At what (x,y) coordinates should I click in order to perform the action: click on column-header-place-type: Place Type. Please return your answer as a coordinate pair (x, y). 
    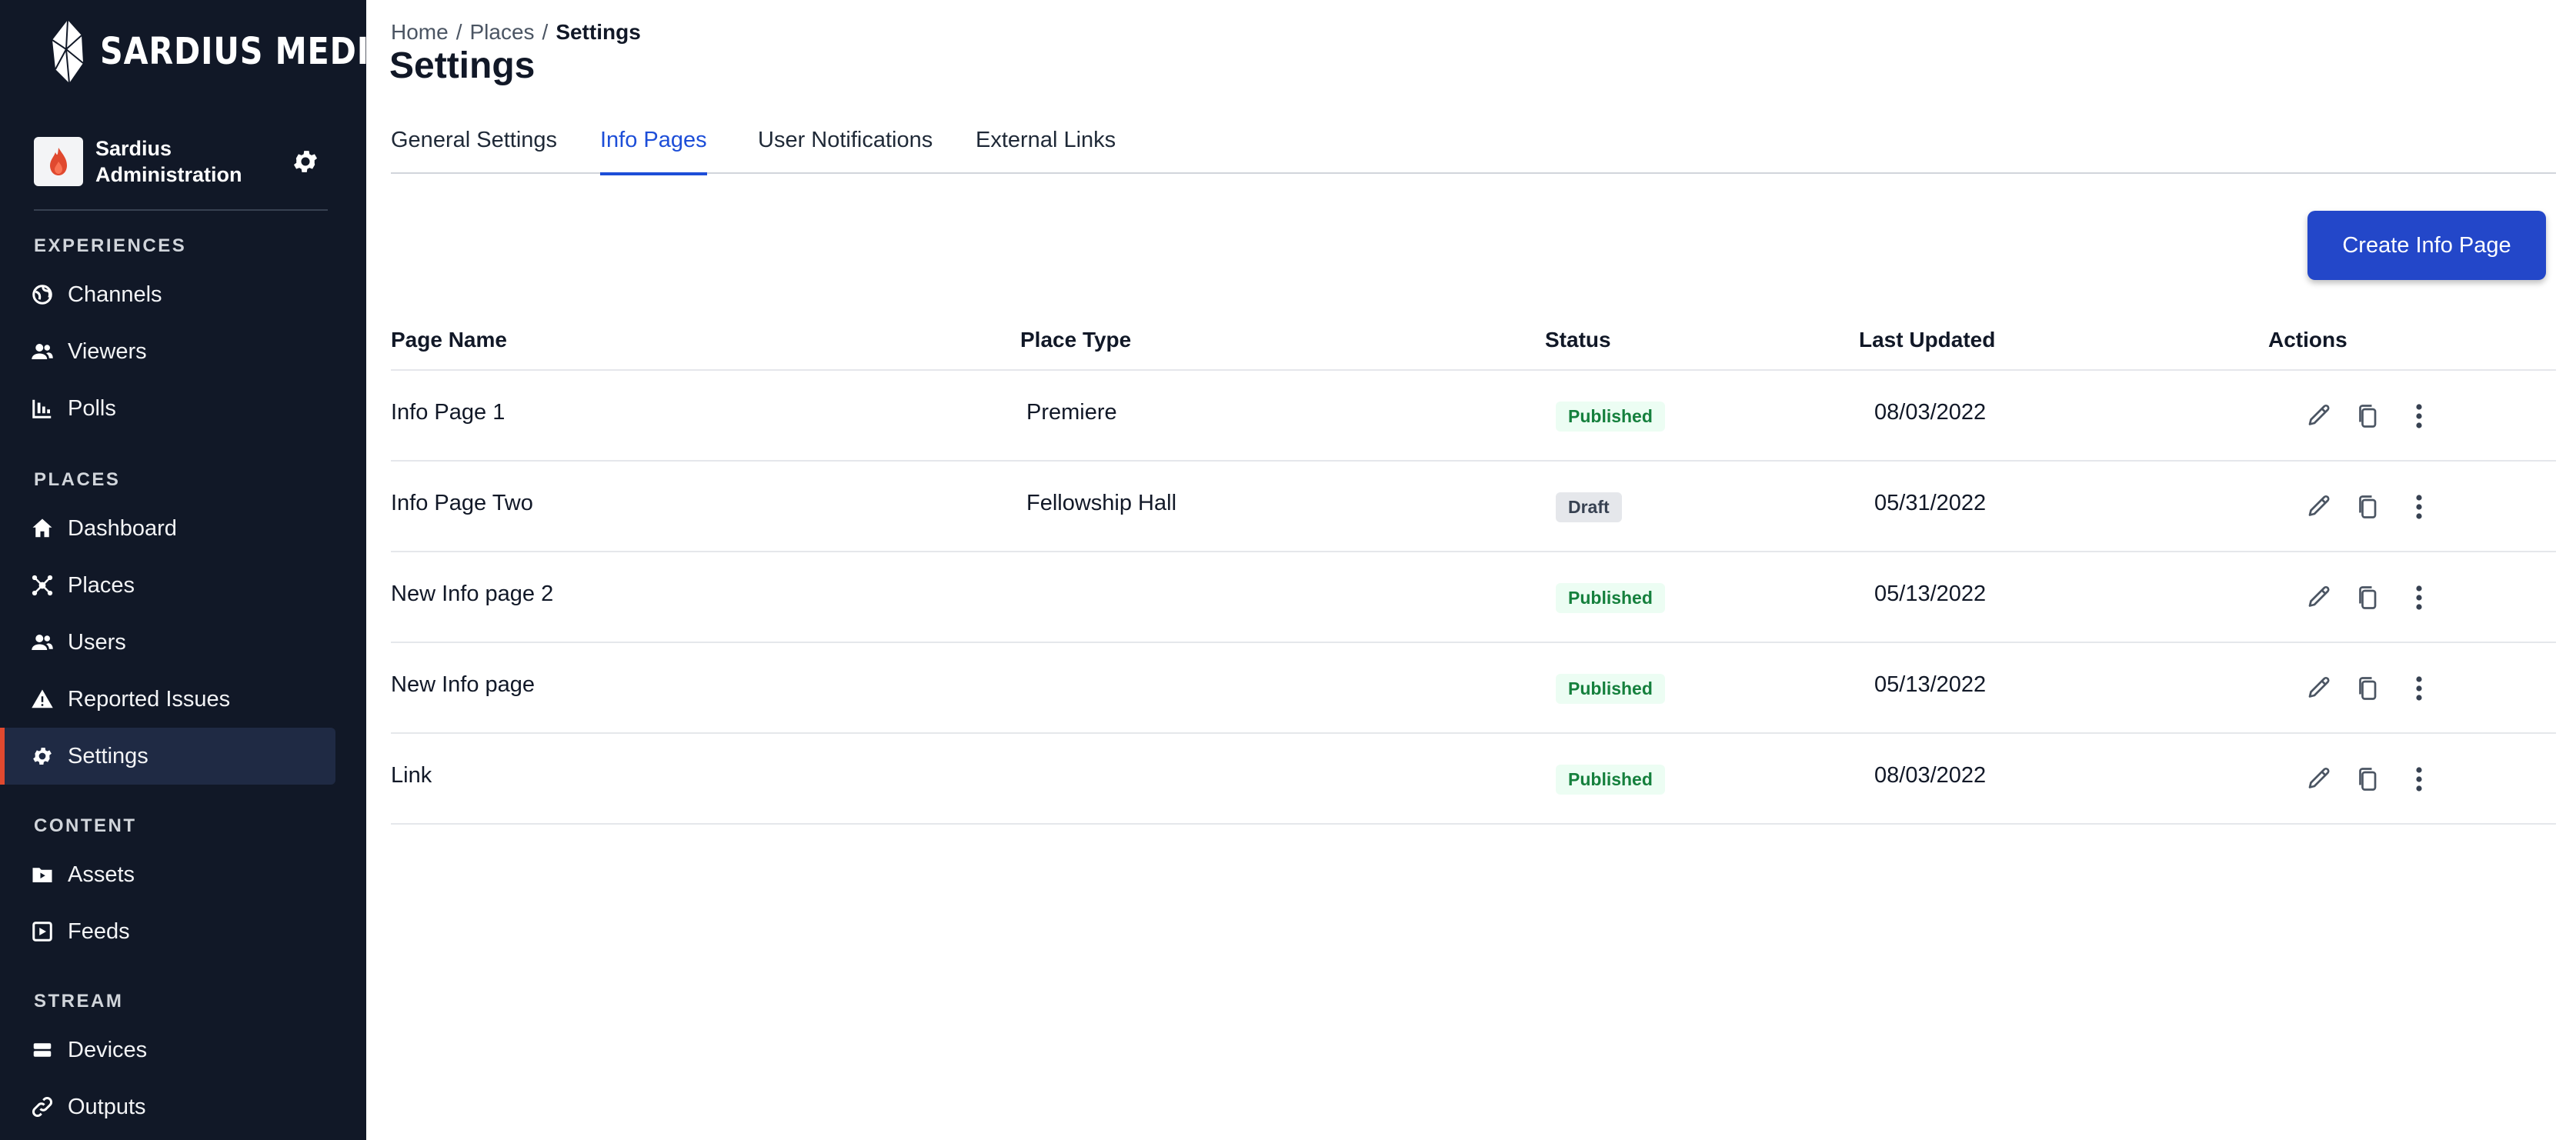
    Looking at the image, I should click on (1075, 340).